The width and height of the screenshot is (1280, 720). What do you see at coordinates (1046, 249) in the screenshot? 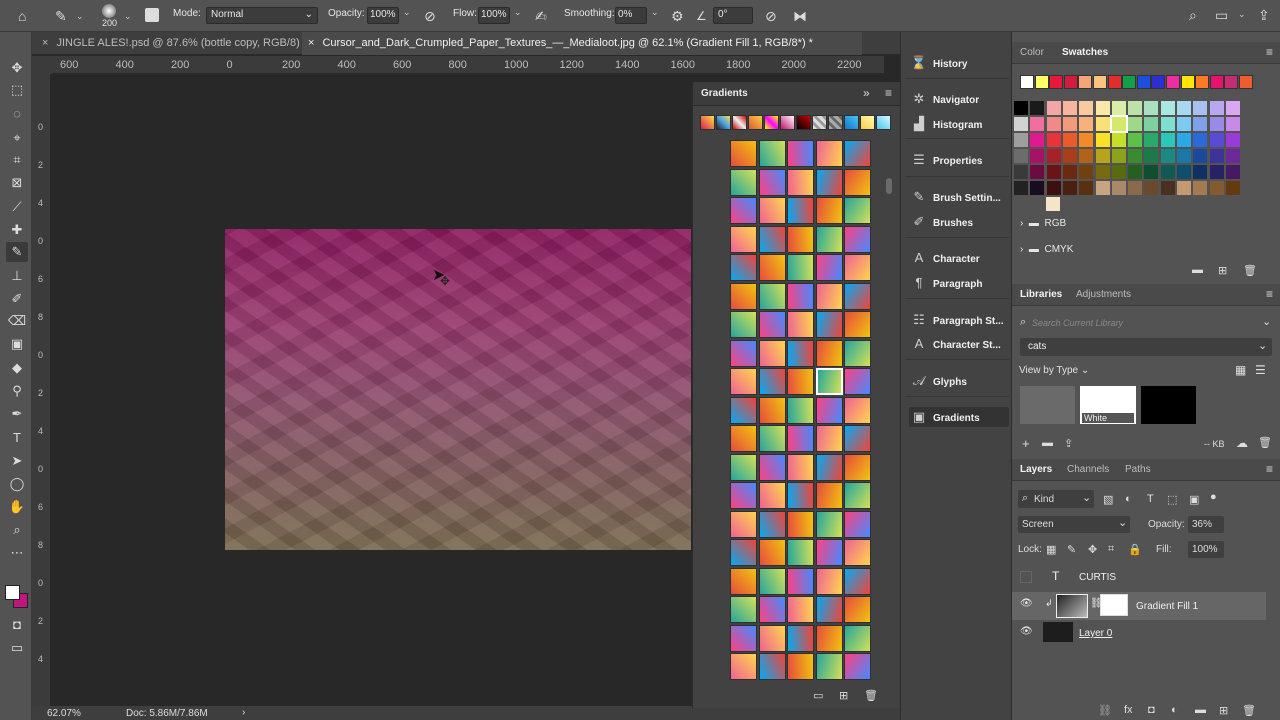
I see `swatch-group-cmyk: › ▬ CMYK` at bounding box center [1046, 249].